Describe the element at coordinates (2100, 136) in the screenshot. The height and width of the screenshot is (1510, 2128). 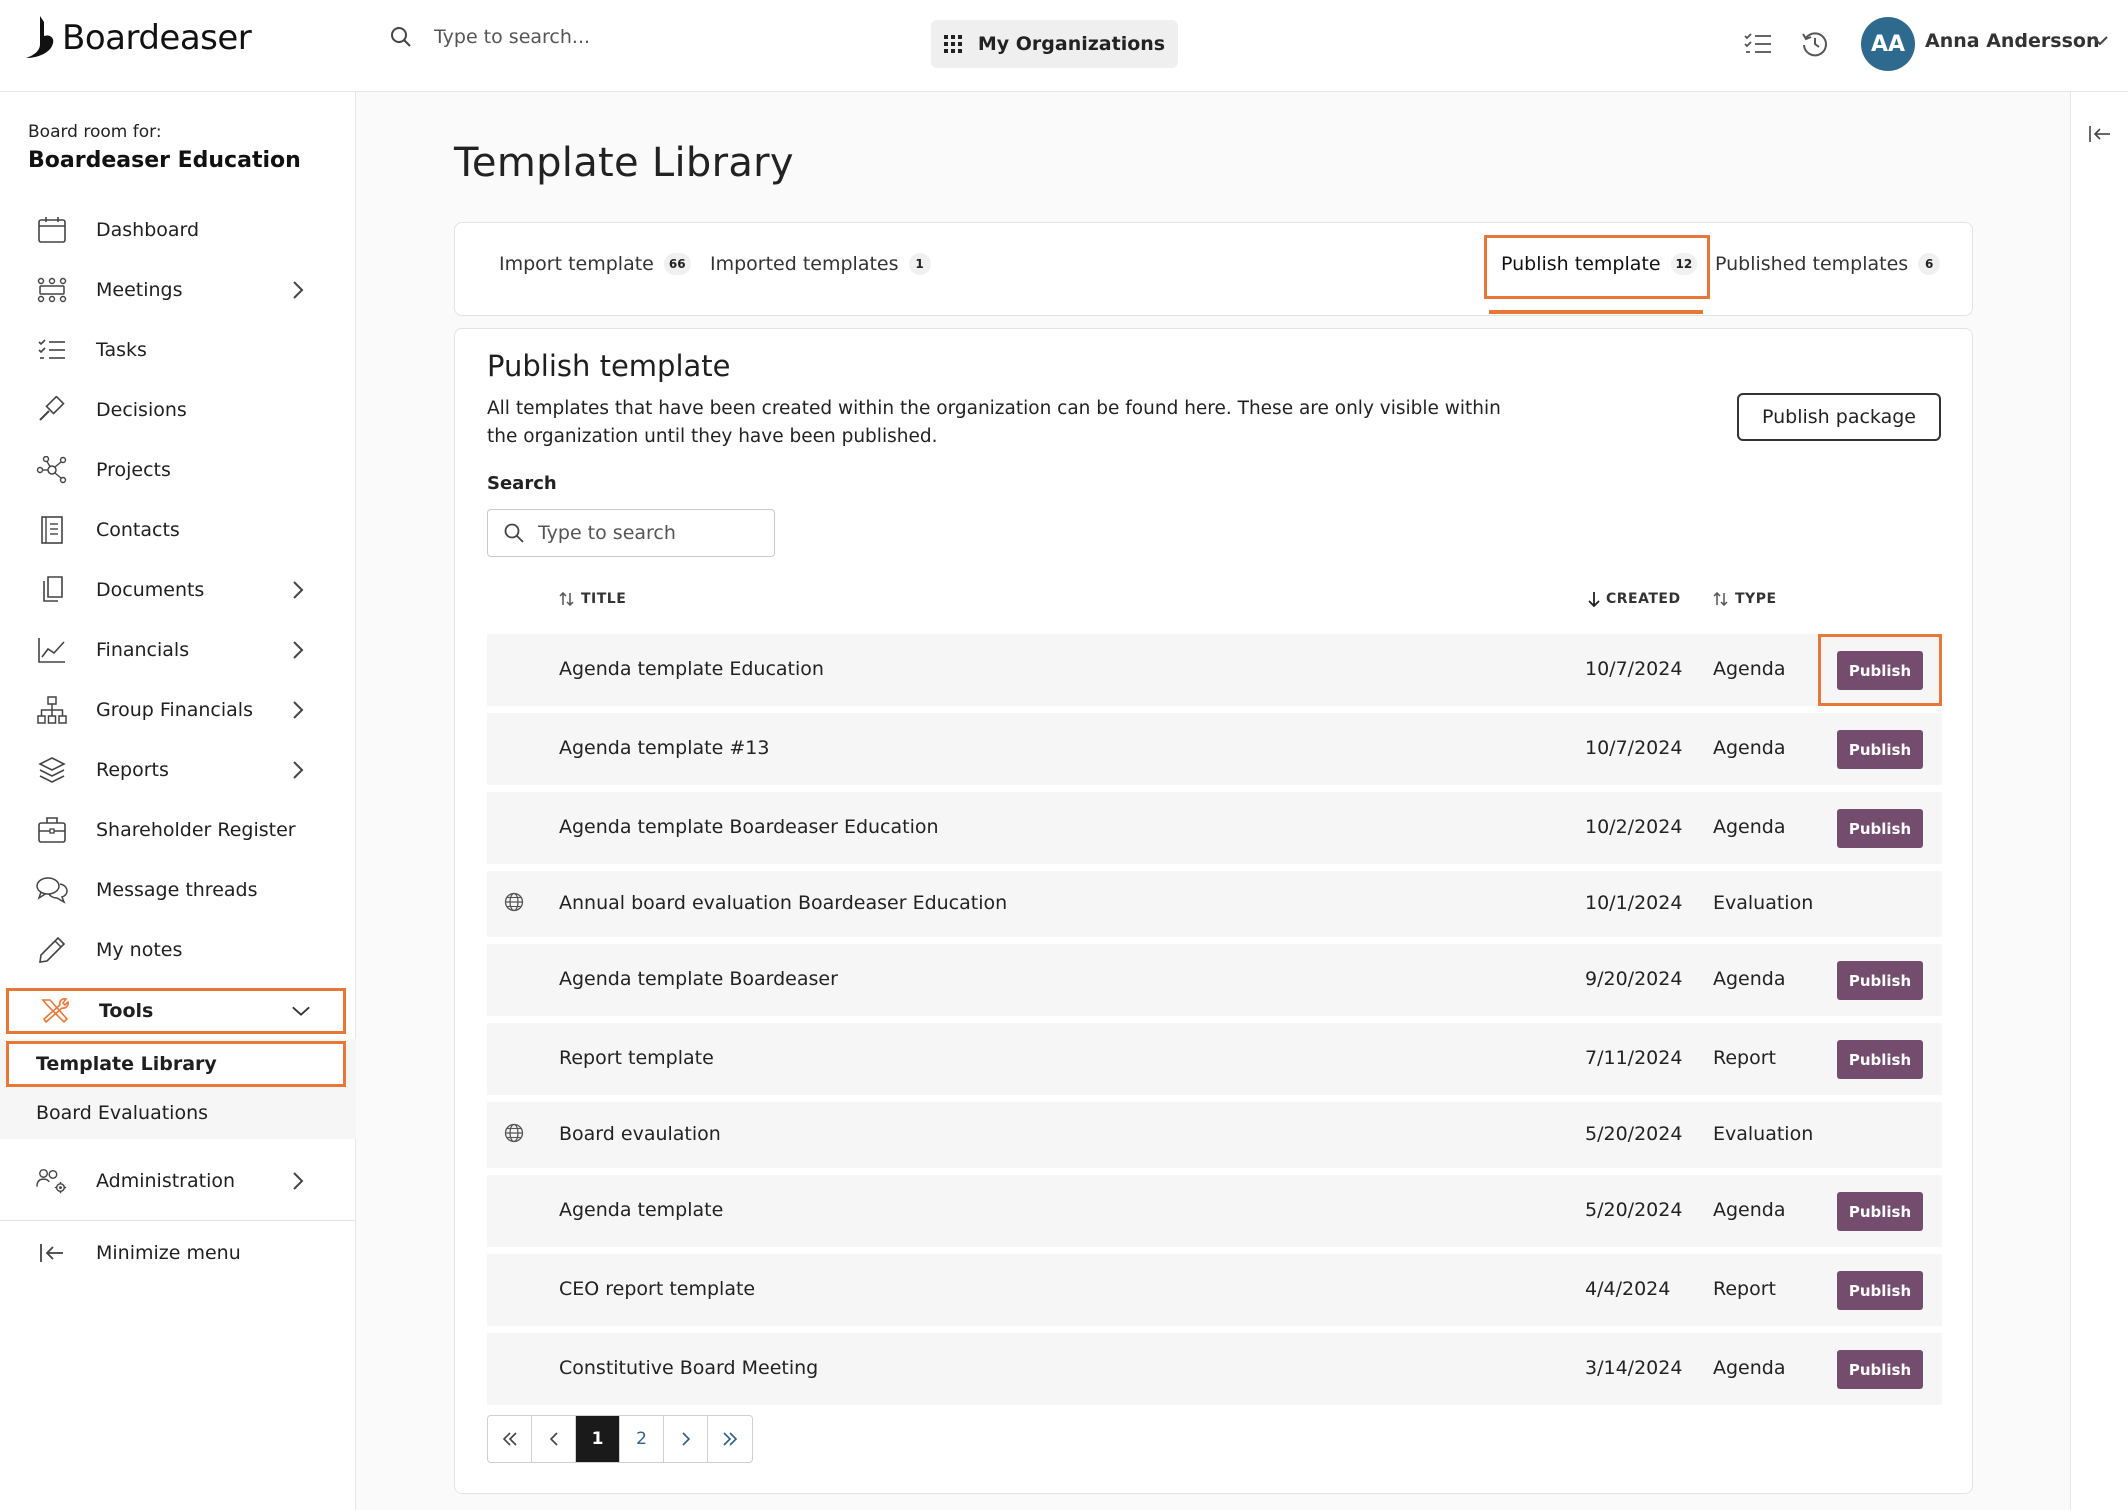
I see `collapse-panel-icon` at that location.